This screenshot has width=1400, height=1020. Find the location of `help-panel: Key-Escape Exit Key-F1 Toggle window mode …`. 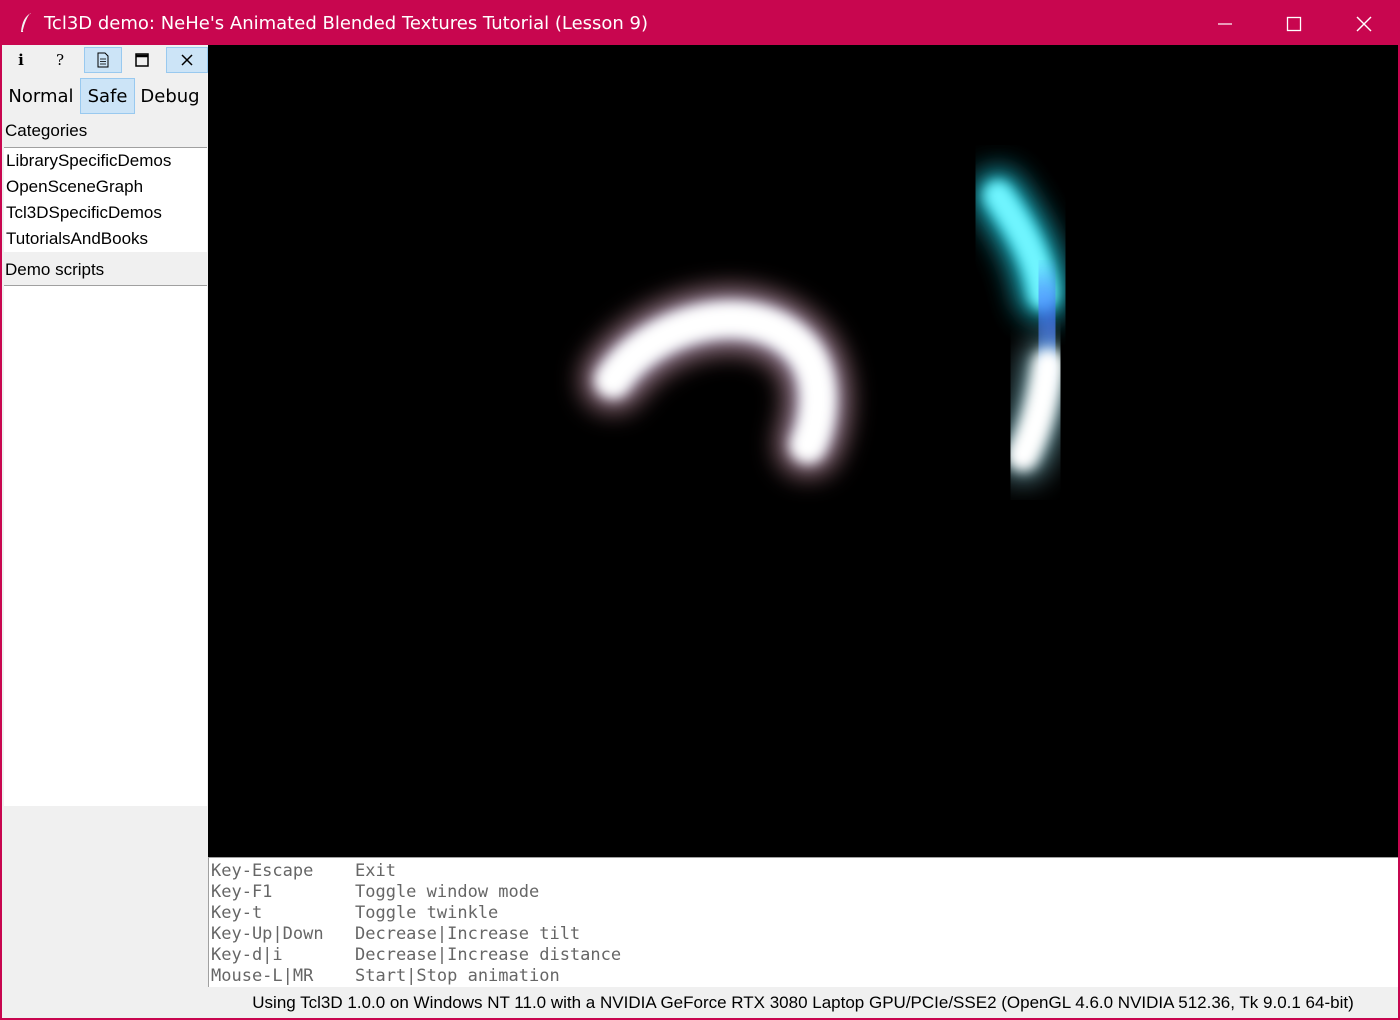

help-panel: Key-Escape Exit Key-F1 Toggle window mode … is located at coordinates (803, 922).